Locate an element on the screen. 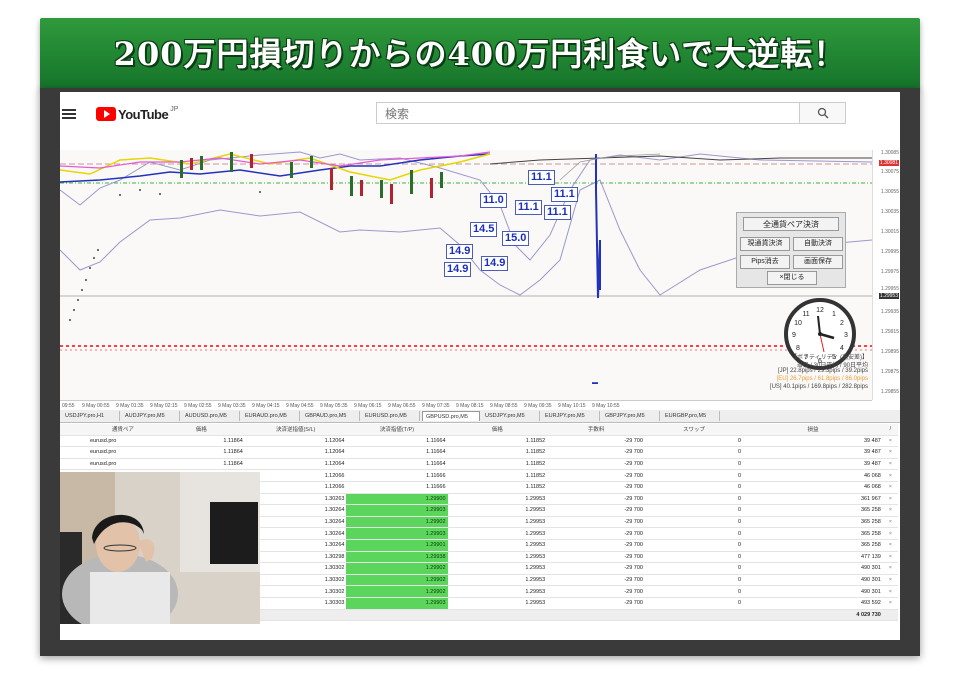 This screenshot has width=960, height=675. menu-icon is located at coordinates (69, 114).